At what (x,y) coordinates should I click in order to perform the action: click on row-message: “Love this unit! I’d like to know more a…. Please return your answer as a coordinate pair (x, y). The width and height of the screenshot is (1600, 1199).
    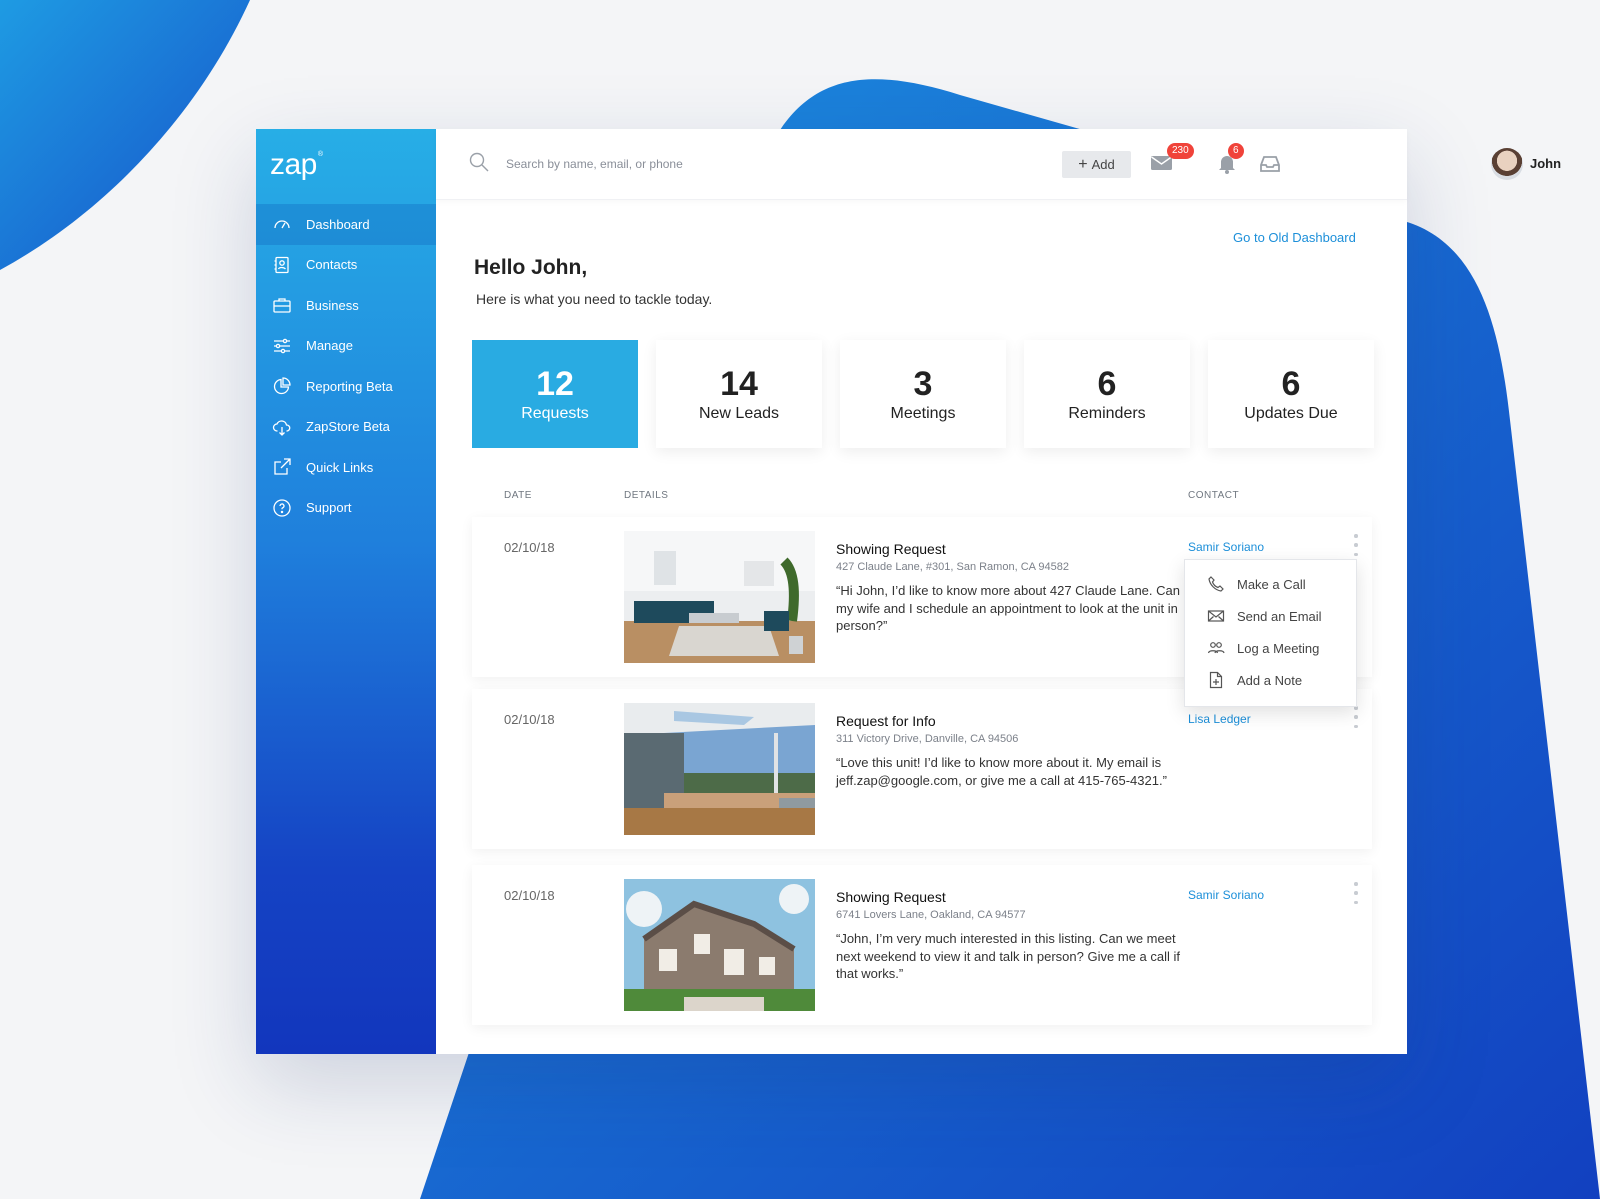
    Looking at the image, I should click on (1001, 771).